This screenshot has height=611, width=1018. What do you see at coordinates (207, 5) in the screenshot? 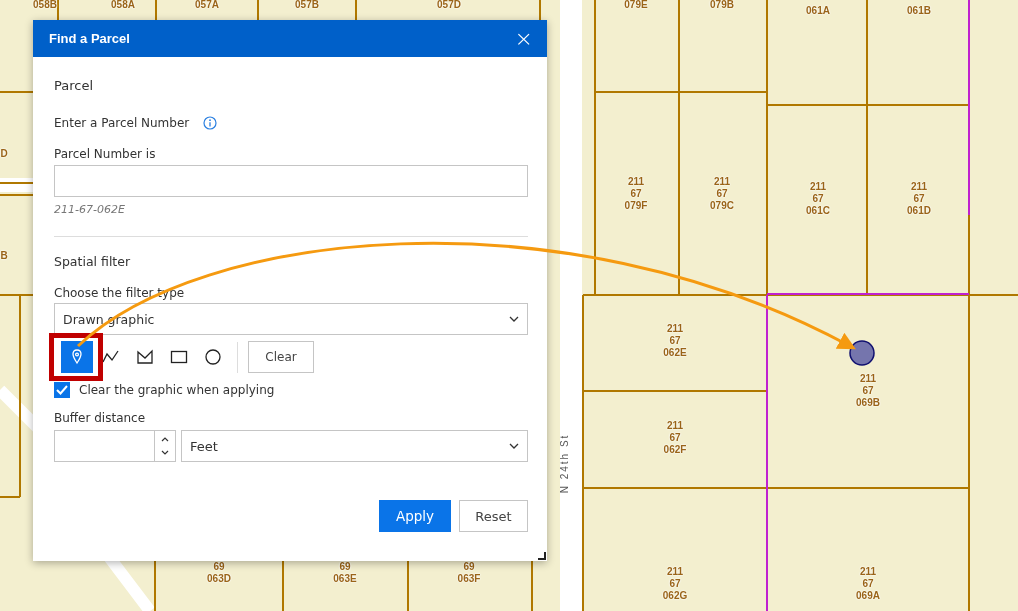
I see `parcel-label: 057A` at bounding box center [207, 5].